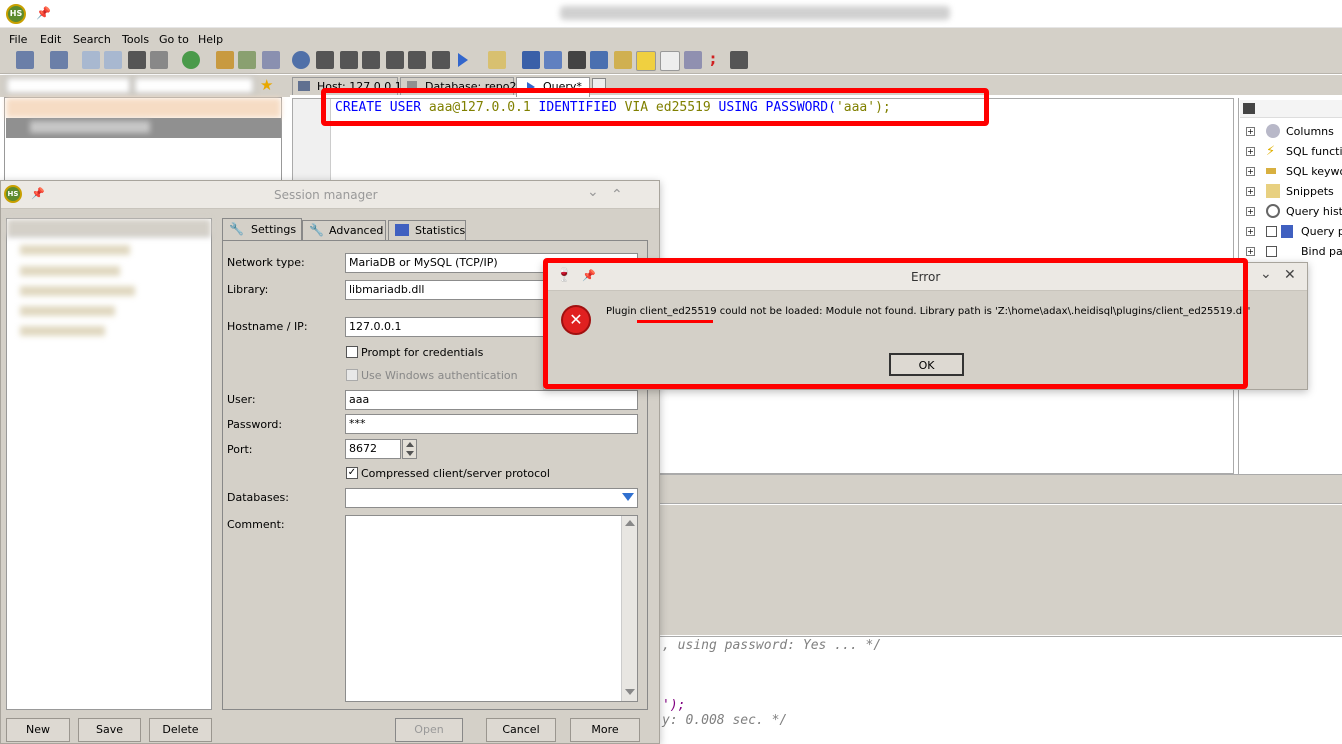 This screenshot has width=1342, height=744. What do you see at coordinates (271, 60) in the screenshot?
I see `export-icon` at bounding box center [271, 60].